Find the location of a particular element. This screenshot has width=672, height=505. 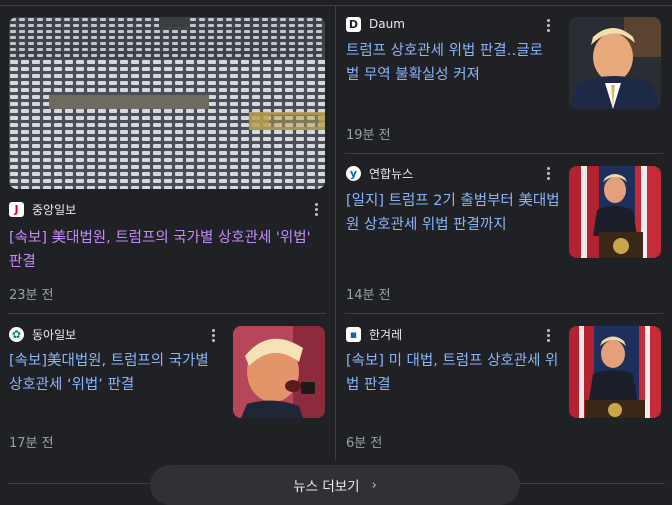

article-time: 6분 전 is located at coordinates (364, 443).